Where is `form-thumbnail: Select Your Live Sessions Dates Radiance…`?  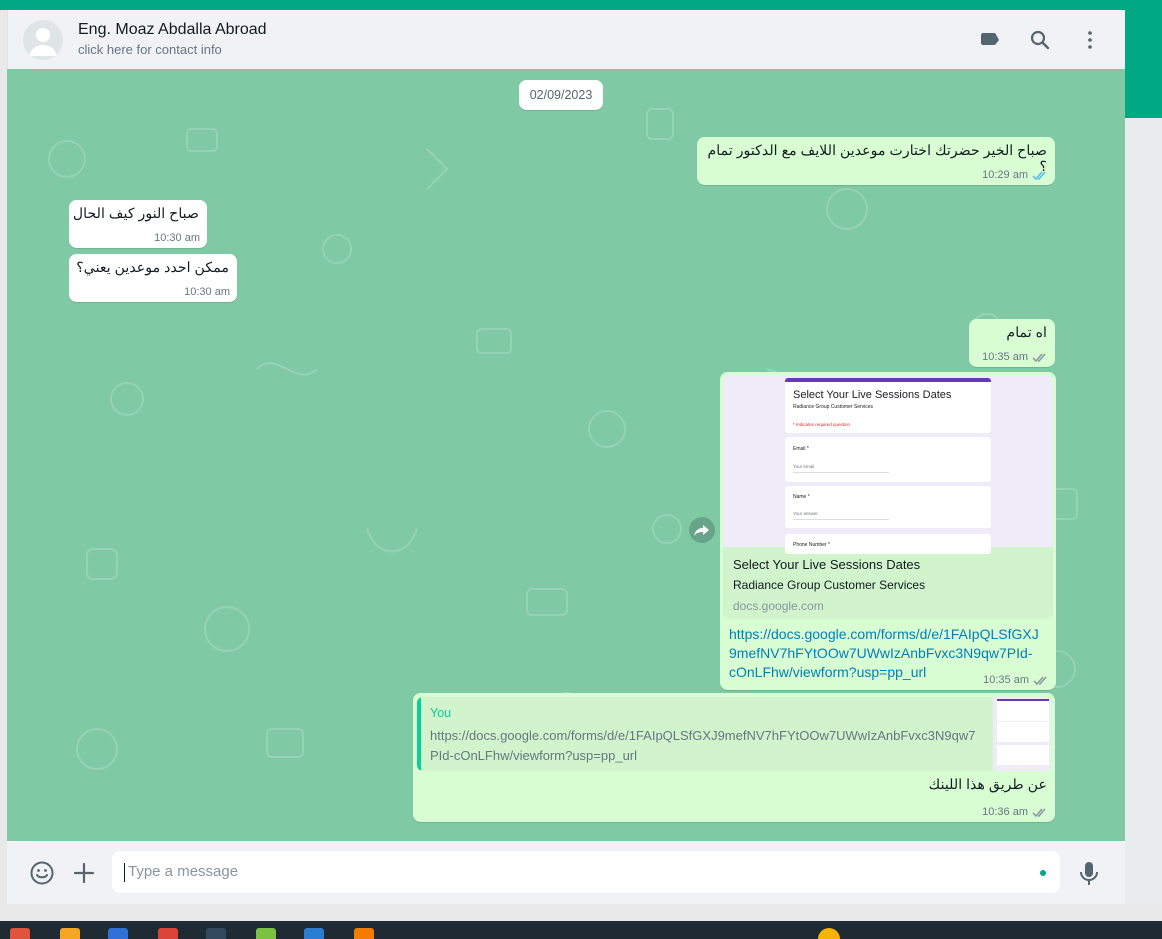
form-thumbnail: Select Your Live Sessions Dates Radiance… is located at coordinates (888, 464).